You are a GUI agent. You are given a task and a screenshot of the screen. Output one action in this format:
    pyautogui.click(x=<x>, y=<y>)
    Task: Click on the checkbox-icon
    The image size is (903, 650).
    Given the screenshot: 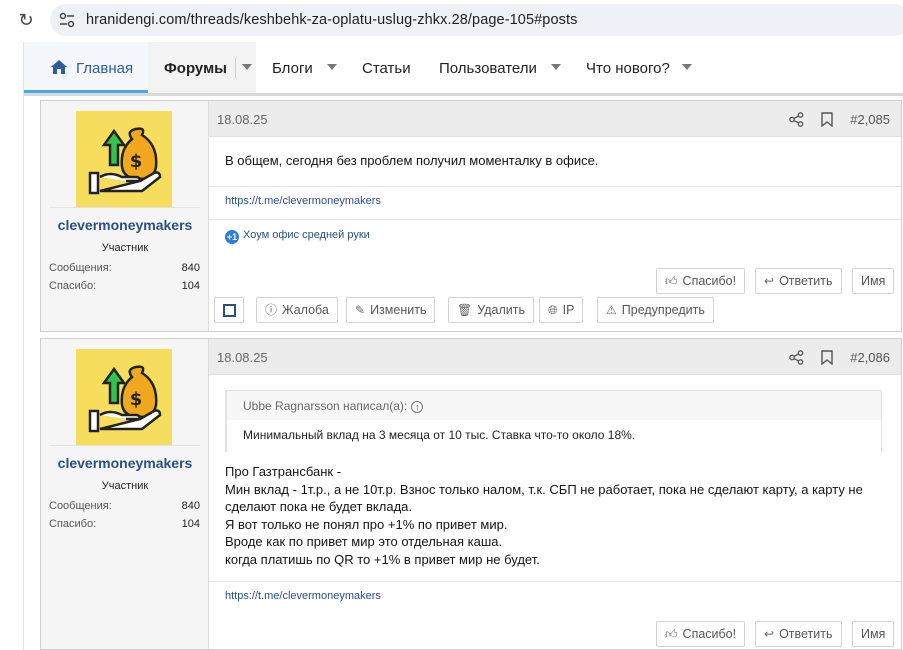 What is the action you would take?
    pyautogui.click(x=229, y=310)
    